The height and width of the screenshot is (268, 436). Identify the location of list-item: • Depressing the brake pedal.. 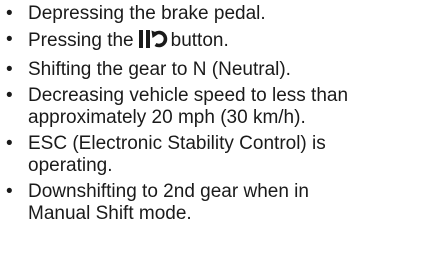
(221, 14).